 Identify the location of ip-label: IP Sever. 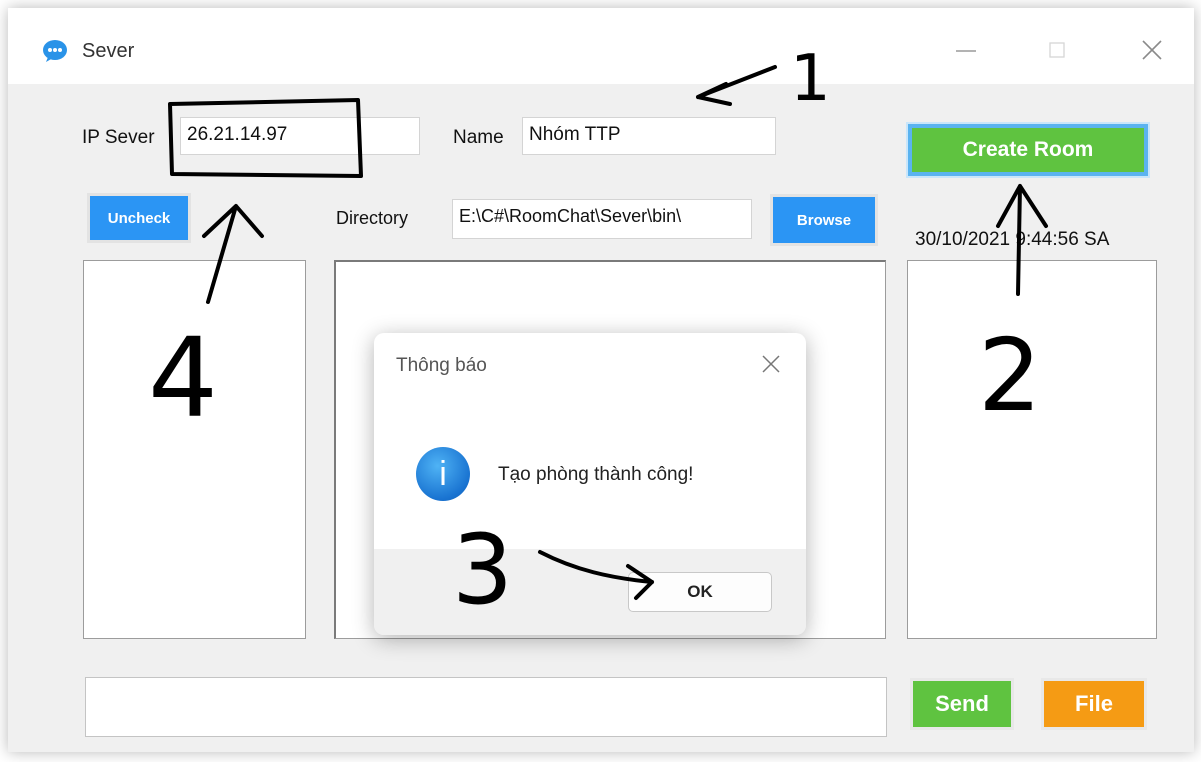
(118, 137).